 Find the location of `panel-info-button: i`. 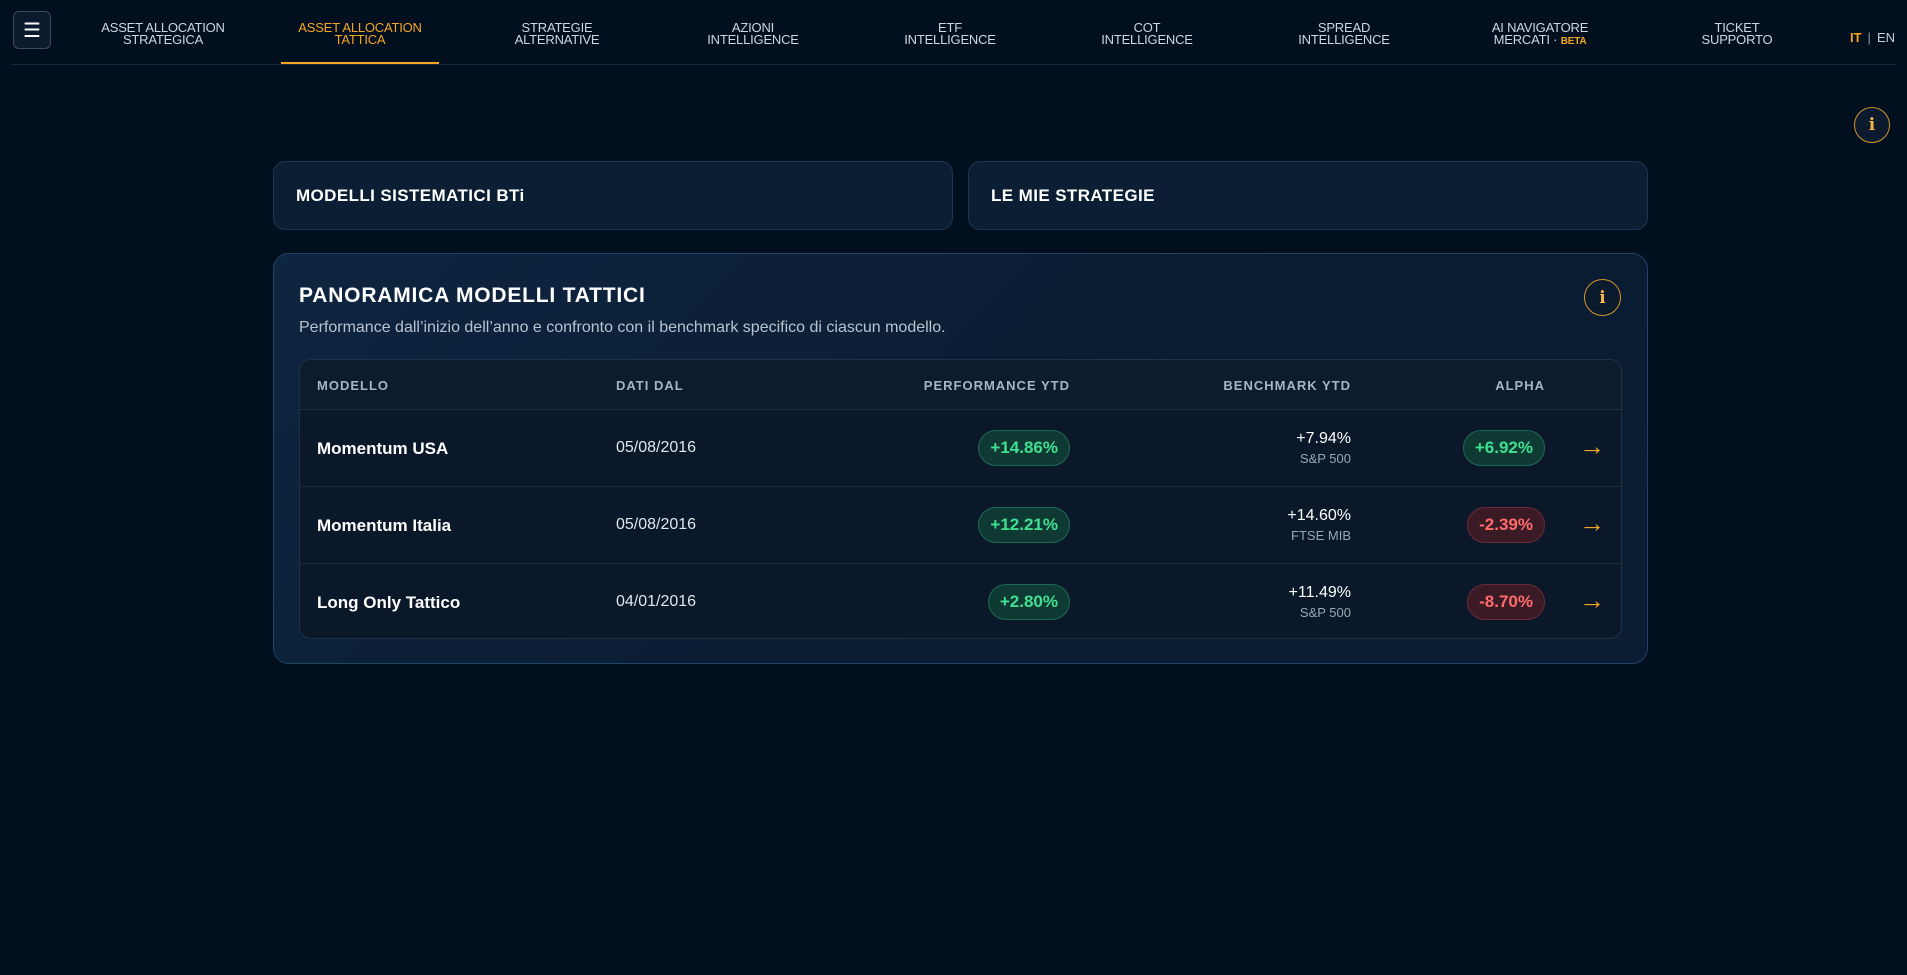

panel-info-button: i is located at coordinates (1602, 297).